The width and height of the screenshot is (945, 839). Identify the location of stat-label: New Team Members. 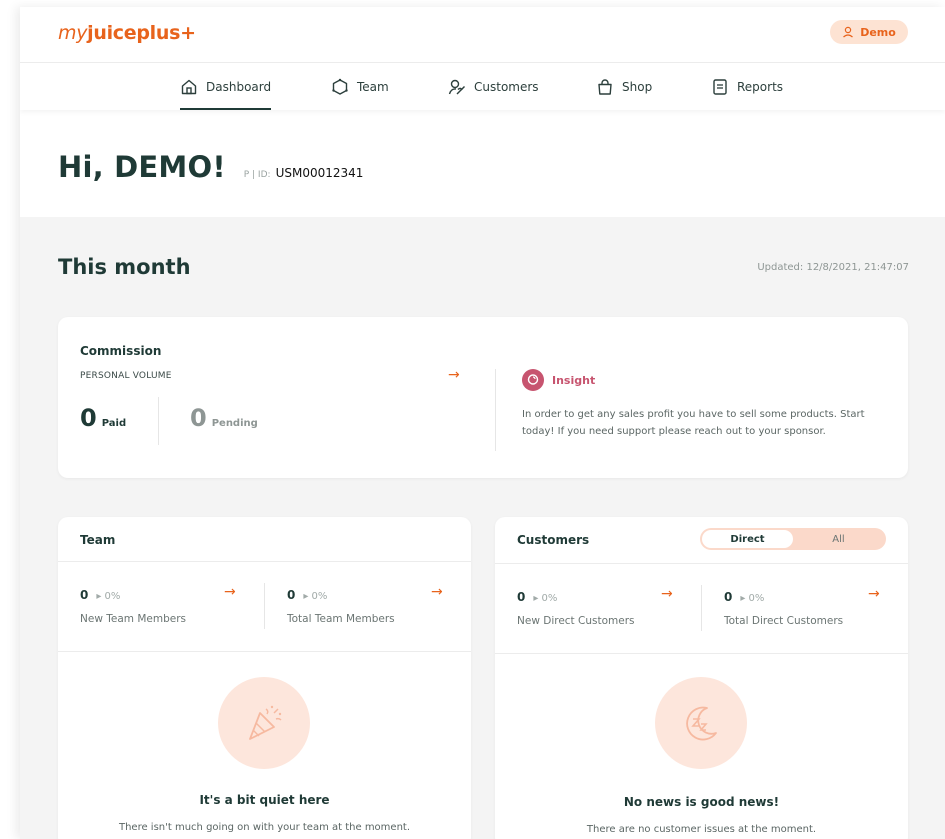
(133, 619).